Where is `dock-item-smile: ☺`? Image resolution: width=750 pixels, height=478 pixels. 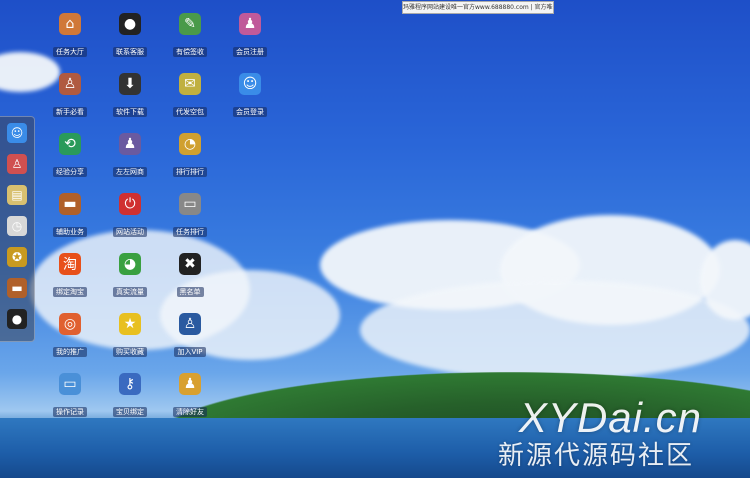 dock-item-smile: ☺ is located at coordinates (17, 132).